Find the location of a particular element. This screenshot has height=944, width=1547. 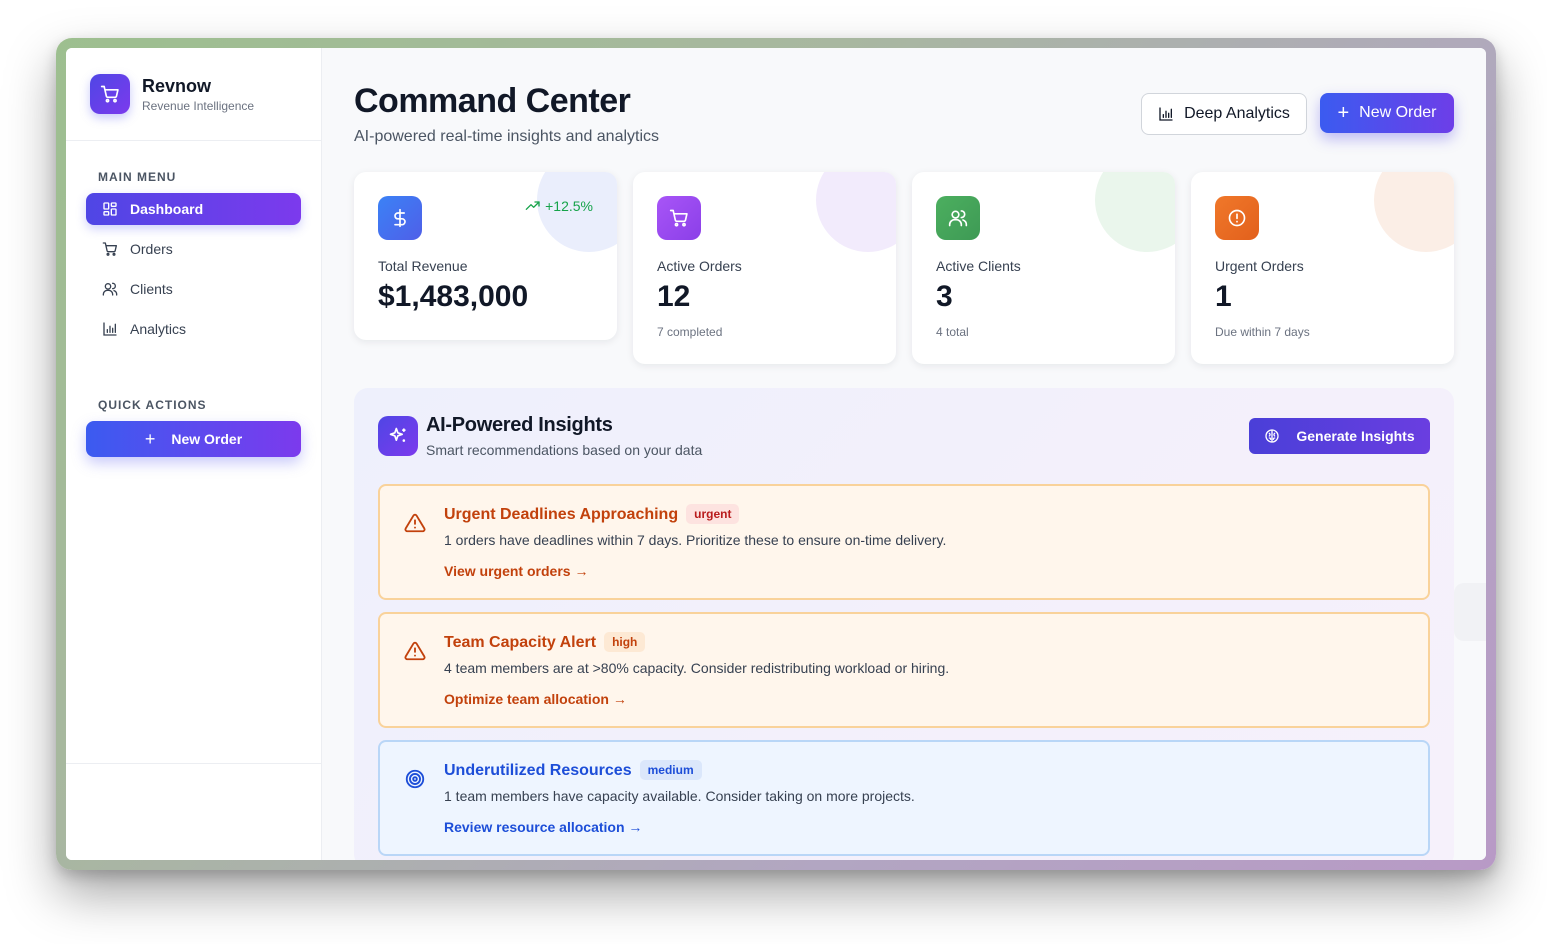

stat-value: 3 is located at coordinates (944, 296).